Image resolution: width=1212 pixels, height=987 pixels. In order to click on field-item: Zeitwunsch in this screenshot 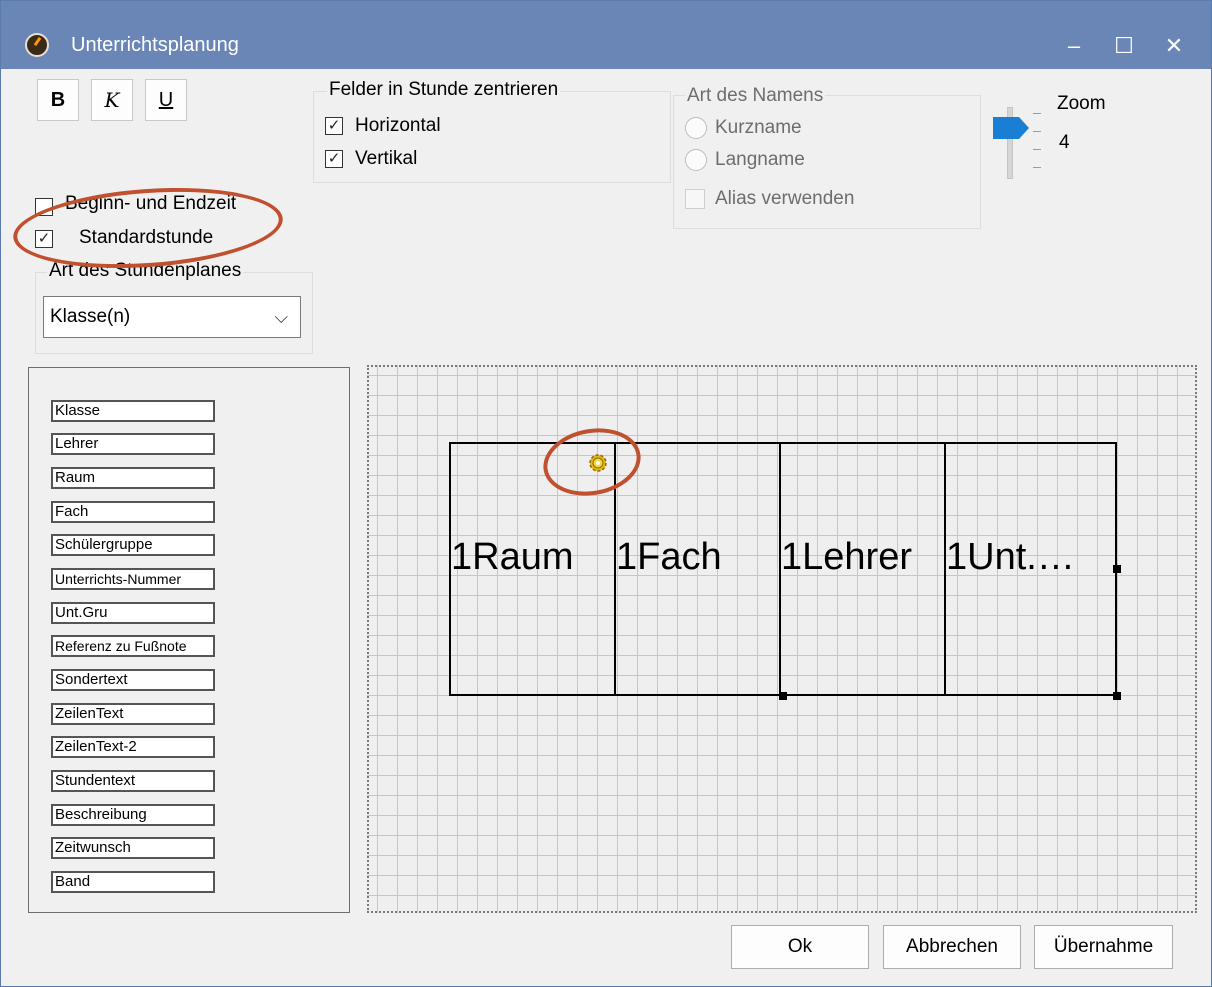, I will do `click(133, 848)`.